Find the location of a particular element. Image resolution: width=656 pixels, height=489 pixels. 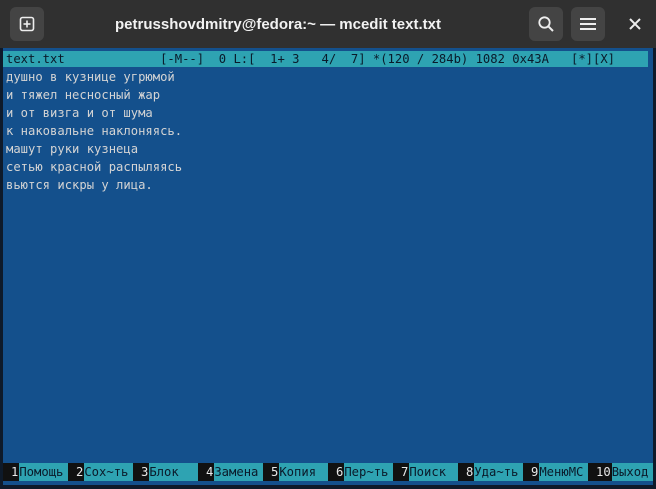

hamburger-menu-icon is located at coordinates (588, 24).